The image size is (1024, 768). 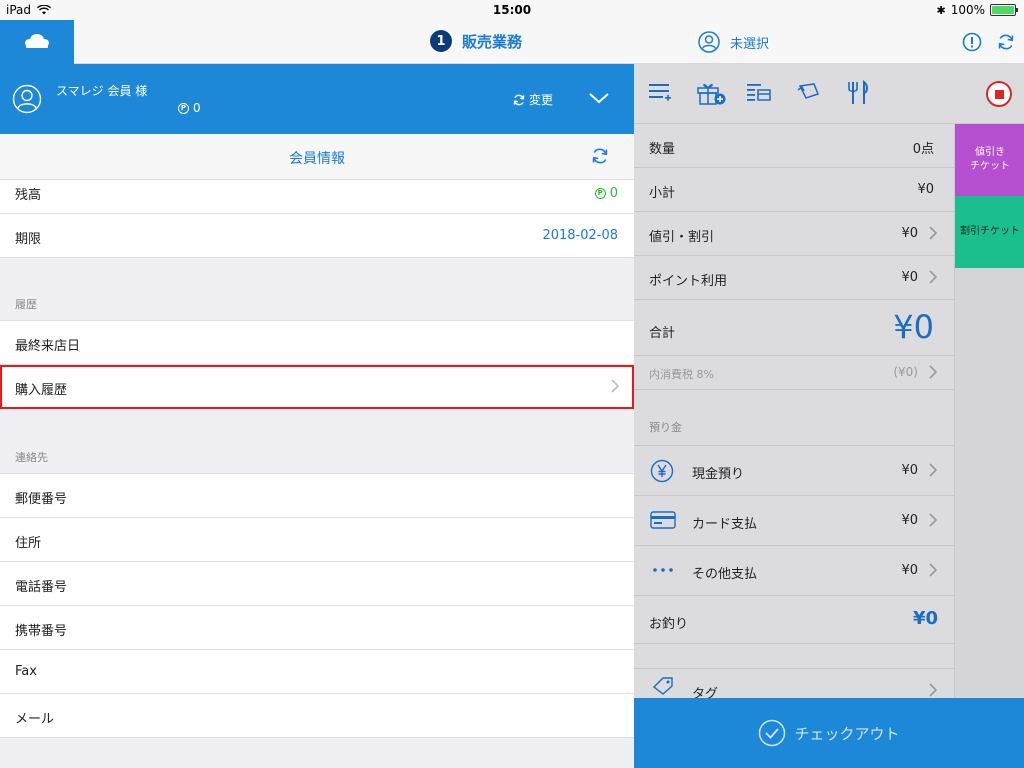 I want to click on register-number-badge: 1, so click(x=441, y=41).